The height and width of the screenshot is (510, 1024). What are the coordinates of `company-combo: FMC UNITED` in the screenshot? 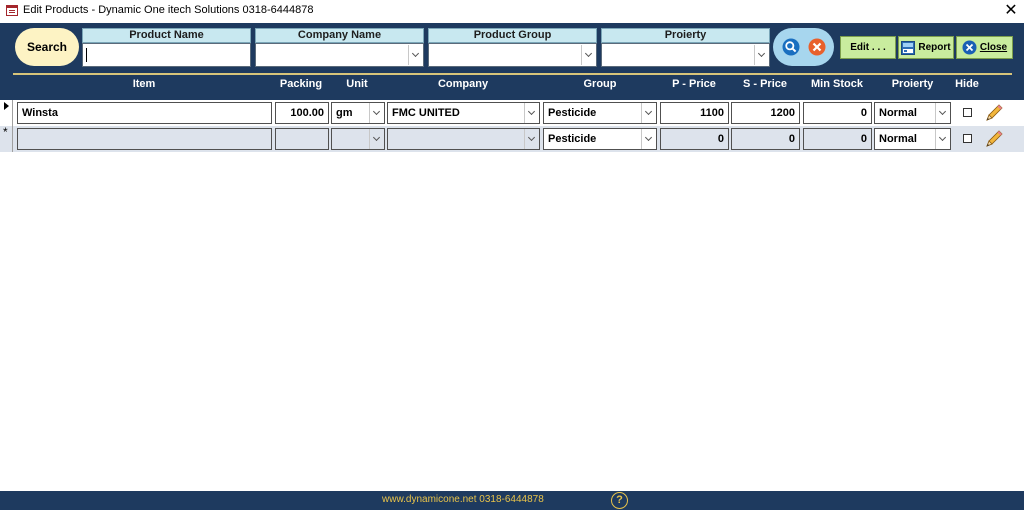 It's located at (463, 113).